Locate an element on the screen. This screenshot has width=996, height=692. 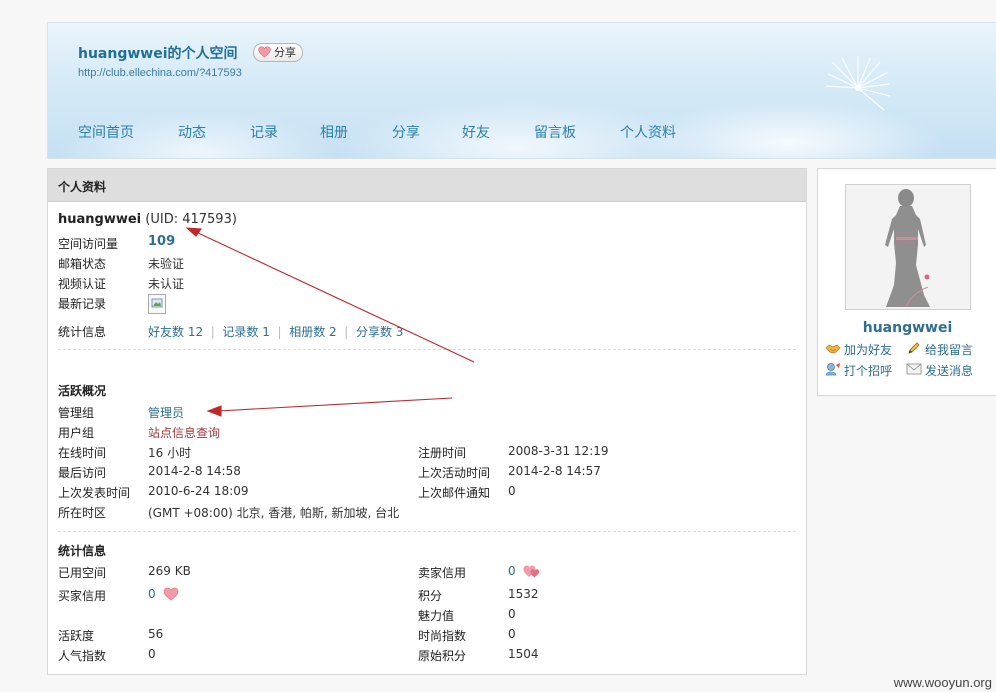
share-button: 分享 is located at coordinates (278, 52).